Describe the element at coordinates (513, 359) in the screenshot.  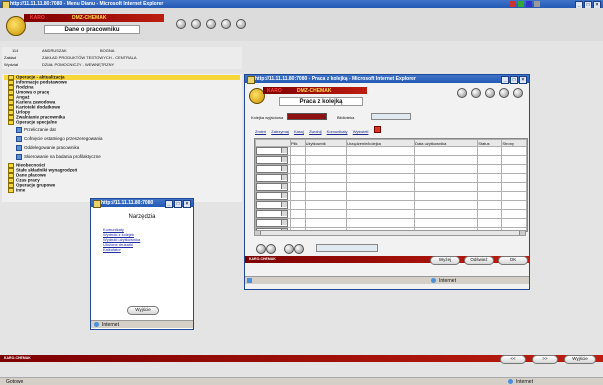
I see `prev-button: <<` at that location.